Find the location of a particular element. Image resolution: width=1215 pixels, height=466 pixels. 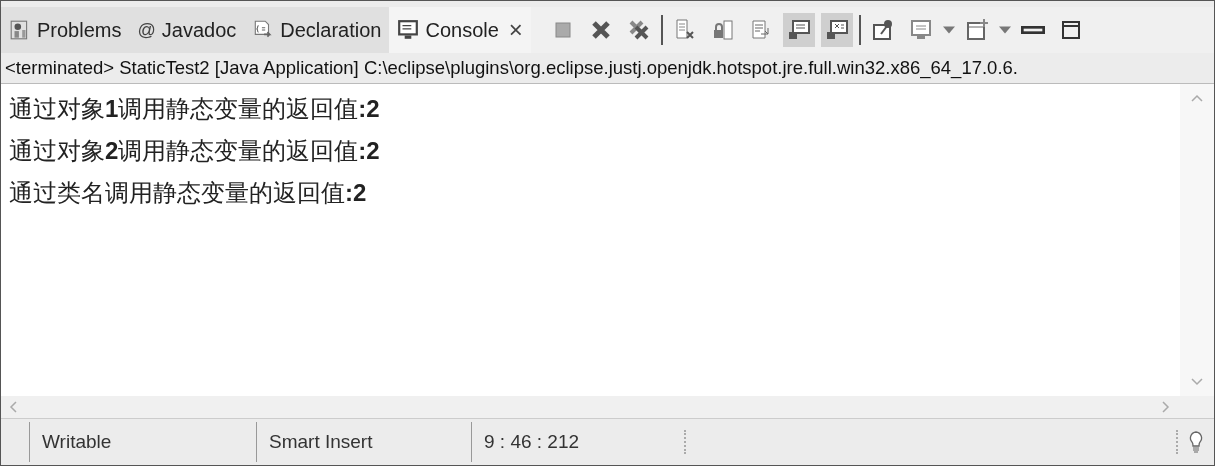

view-tab: Declaration is located at coordinates (317, 30).